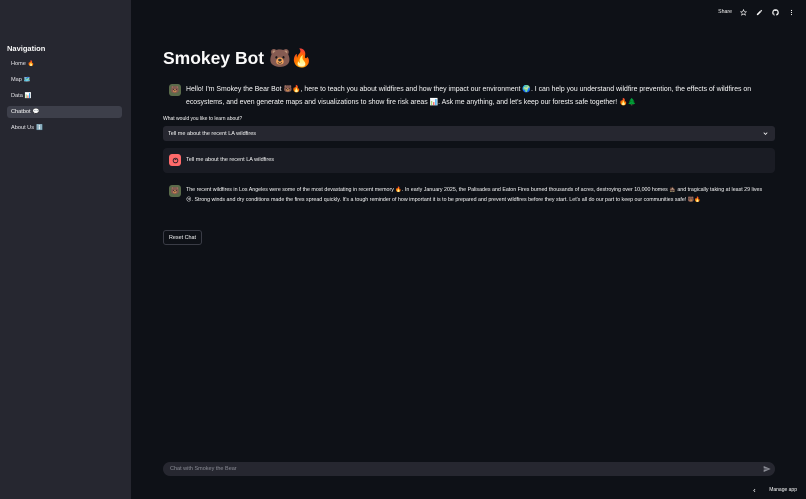 The width and height of the screenshot is (806, 499). Describe the element at coordinates (212, 133) in the screenshot. I see `topic-select-value: Tell me about the recent LA wildfires` at that location.